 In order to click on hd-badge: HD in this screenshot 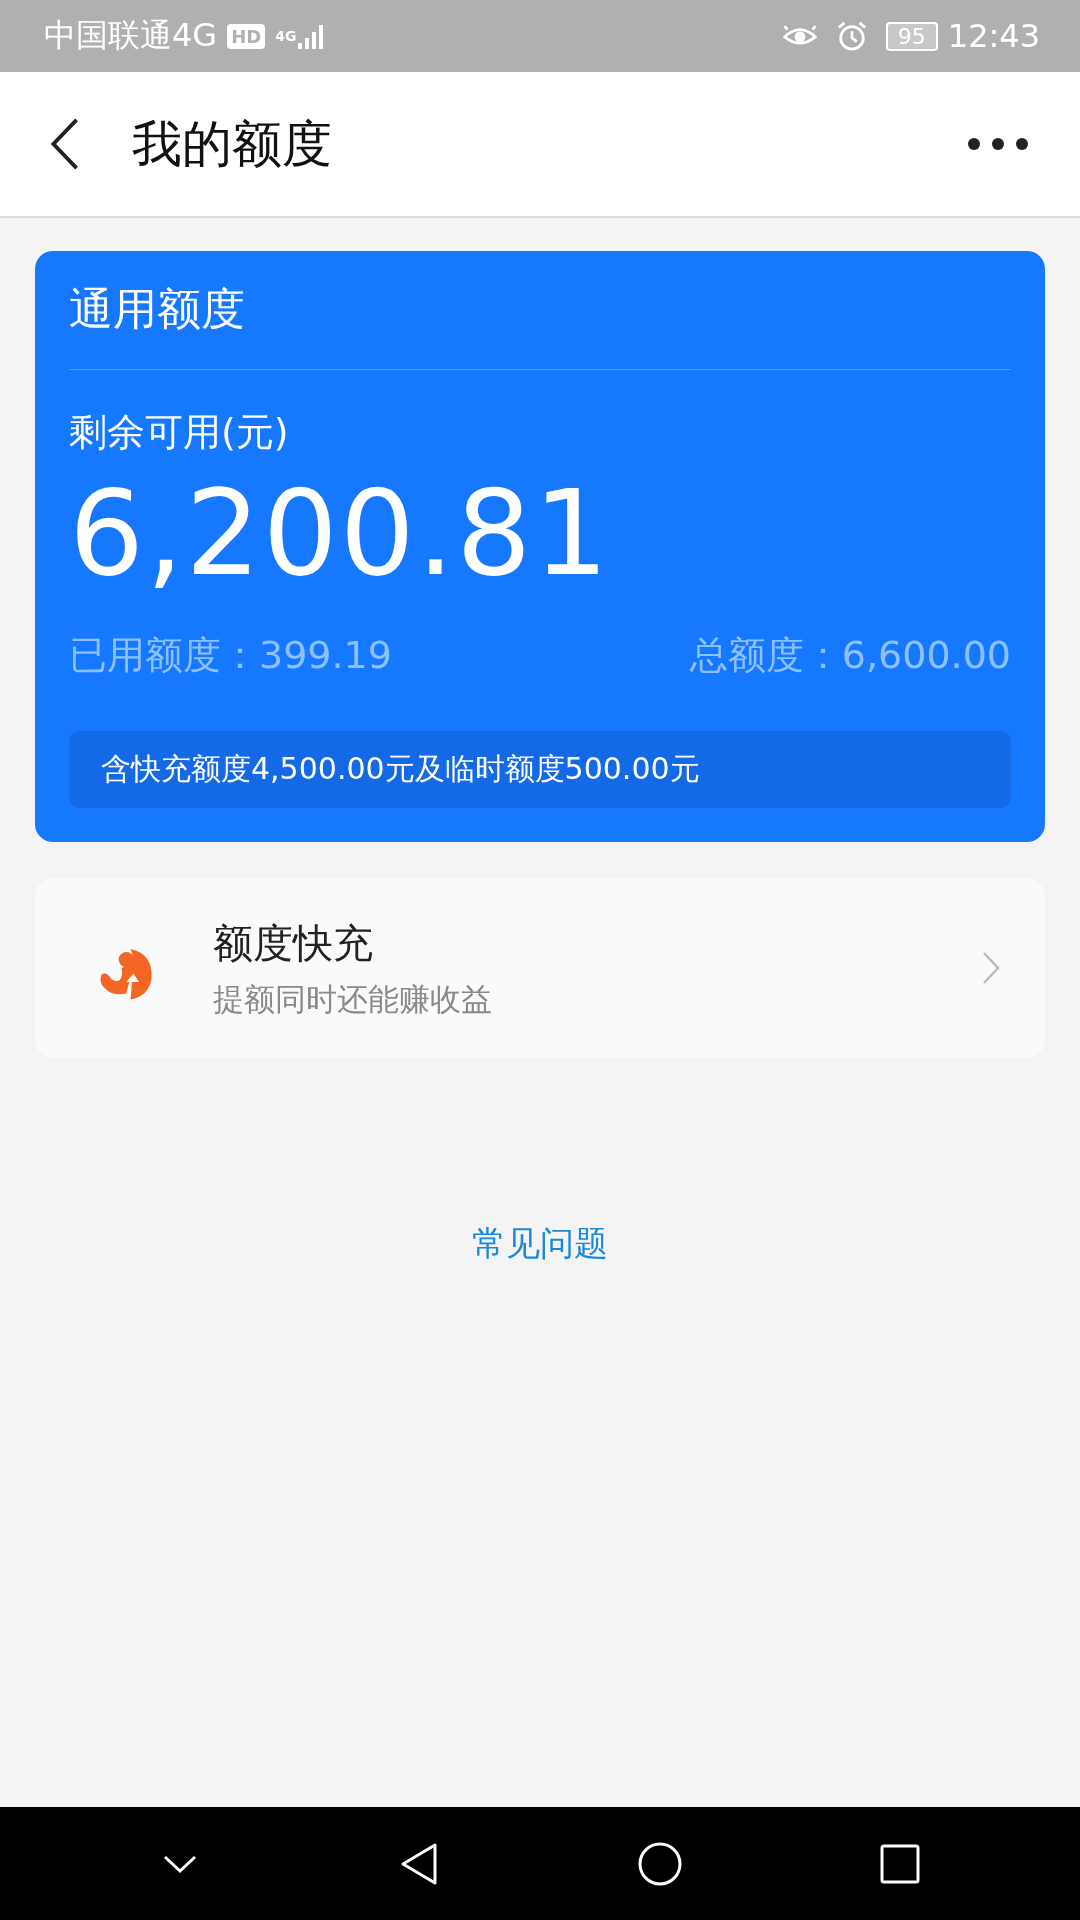, I will do `click(246, 36)`.